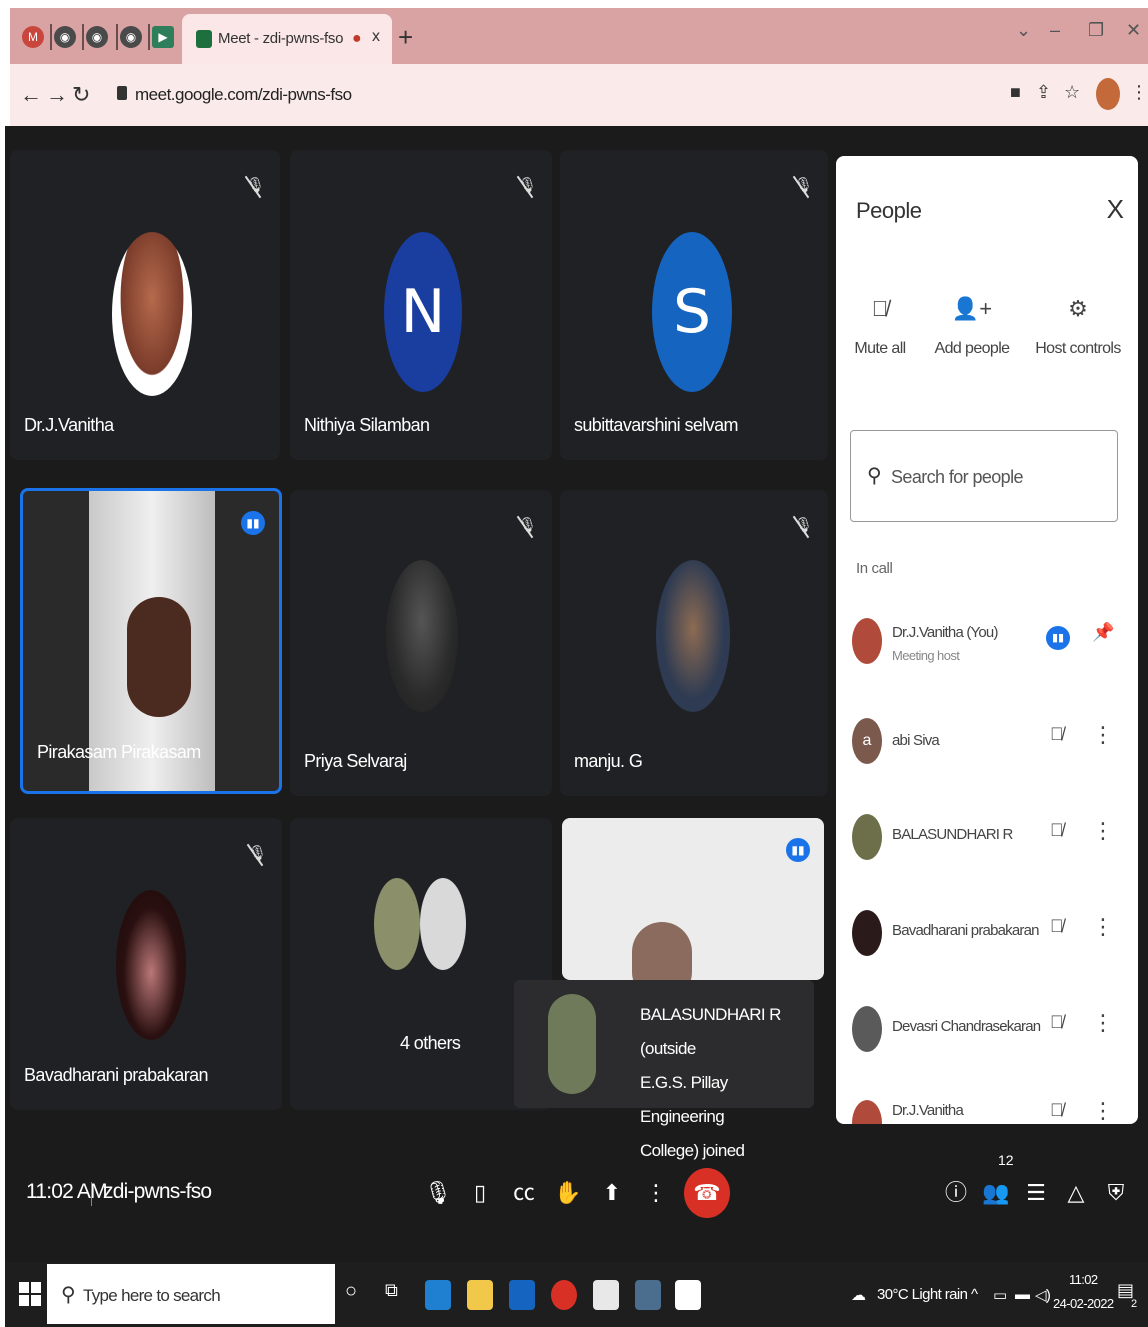 The image size is (1148, 1327). Describe the element at coordinates (421, 643) in the screenshot. I see `participant-tile: 🎙 Priya Selvaraj` at that location.